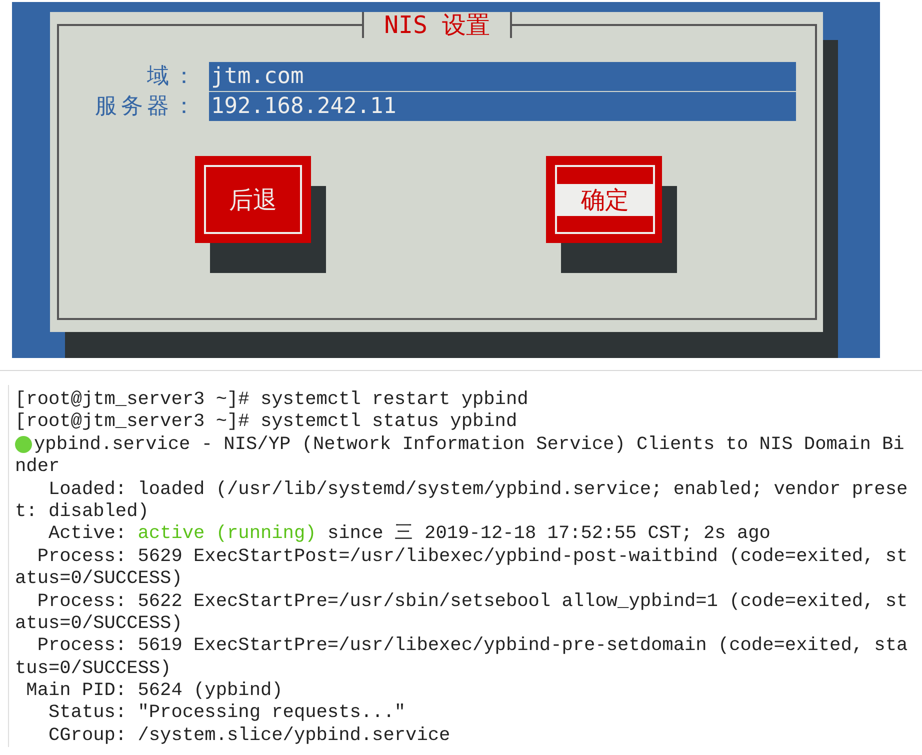 The image size is (922, 755). What do you see at coordinates (253, 199) in the screenshot?
I see `dialog-button: 后退` at bounding box center [253, 199].